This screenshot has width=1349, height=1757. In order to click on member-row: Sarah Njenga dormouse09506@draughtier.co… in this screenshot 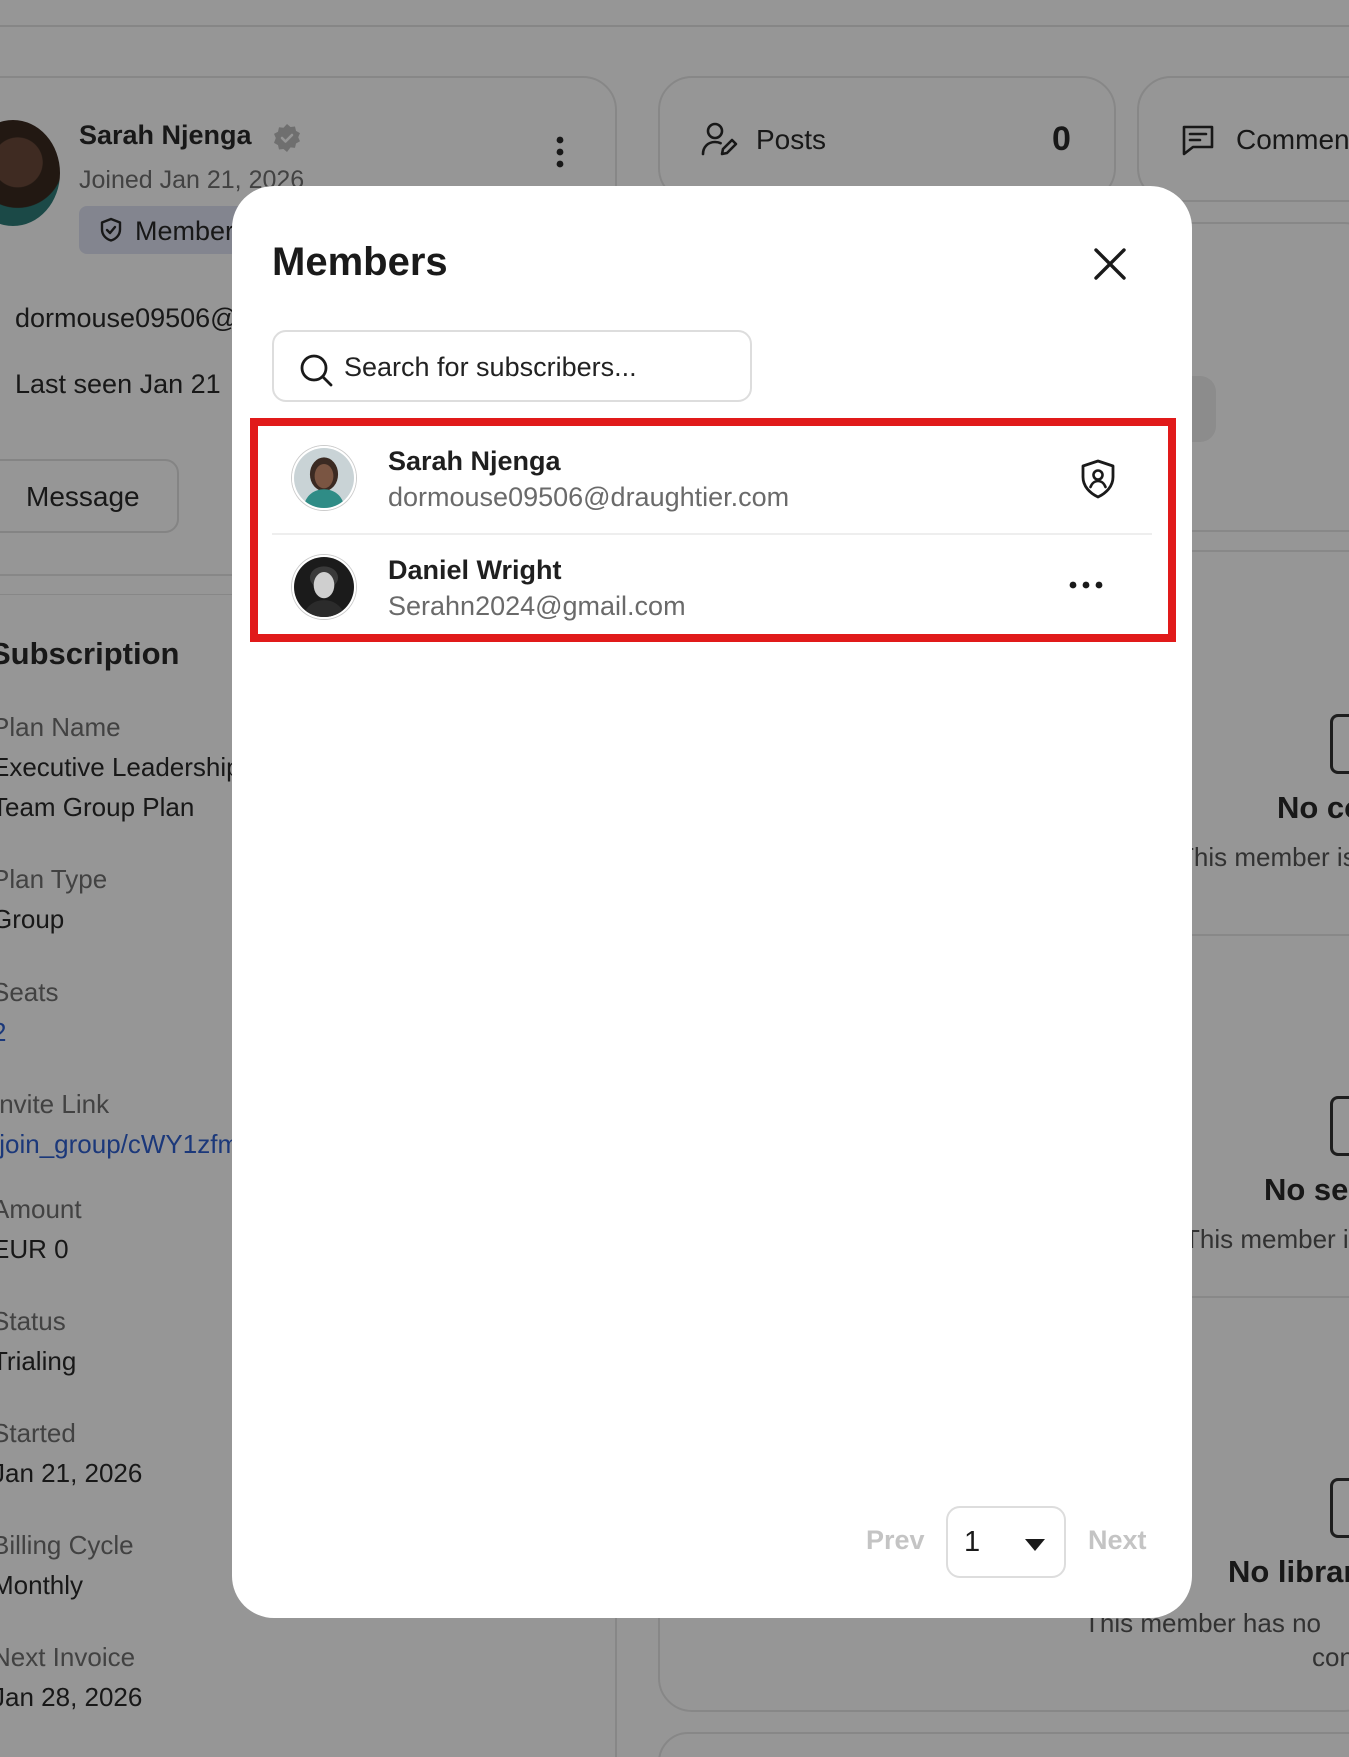, I will do `click(712, 479)`.